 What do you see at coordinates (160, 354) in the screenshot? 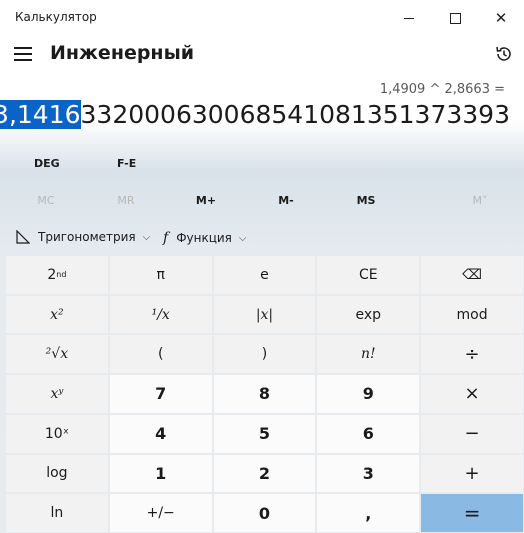
I see `left-paren-button: (` at bounding box center [160, 354].